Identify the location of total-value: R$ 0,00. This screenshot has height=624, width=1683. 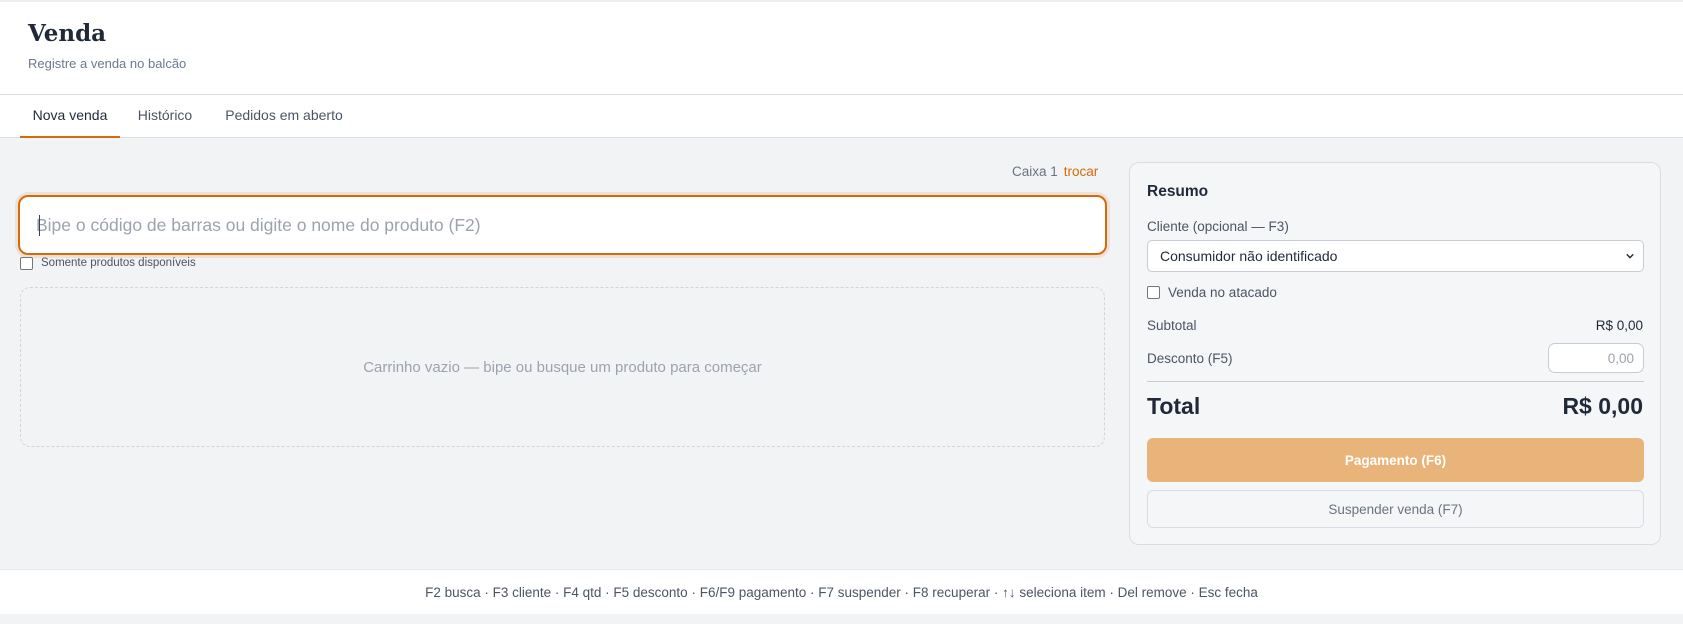
(1602, 406).